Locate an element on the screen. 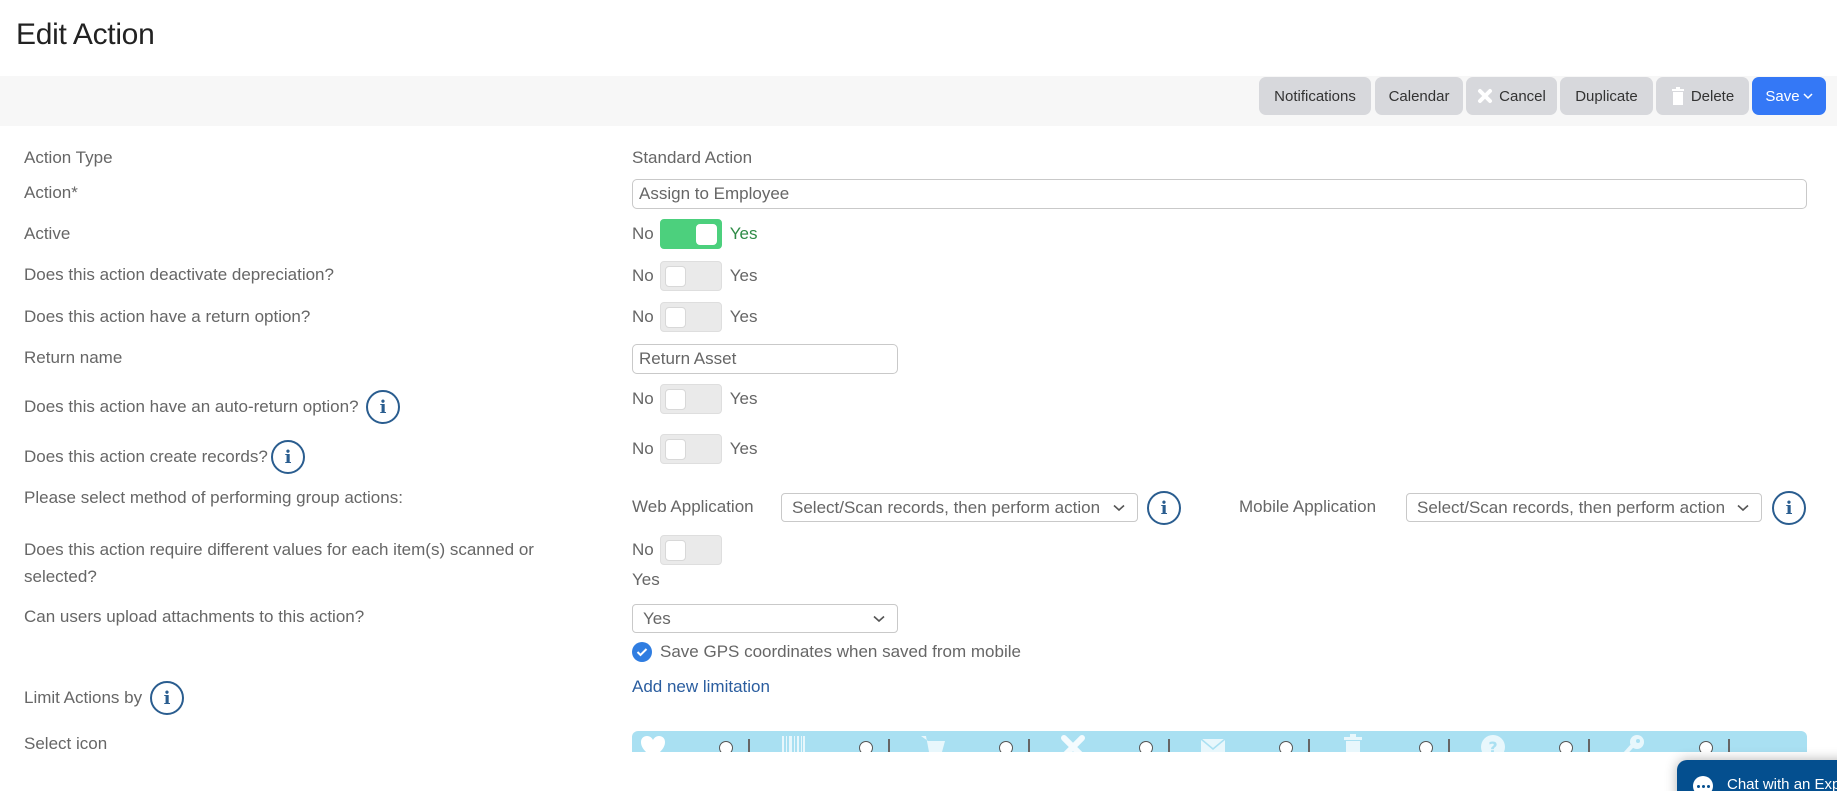  cancel-button-label: Cancel is located at coordinates (1522, 96).